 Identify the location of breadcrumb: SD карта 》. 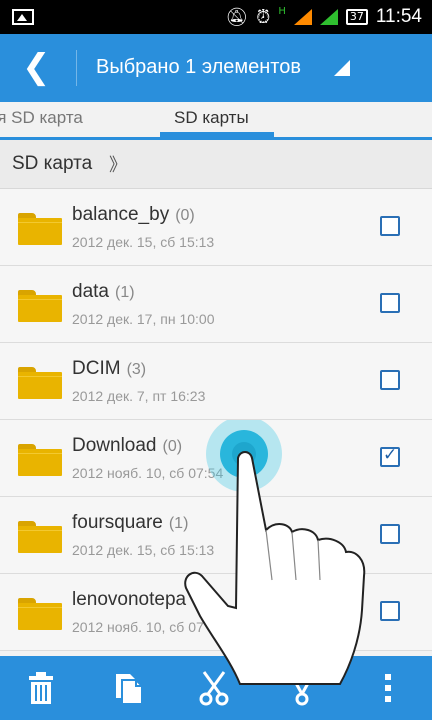
(216, 164).